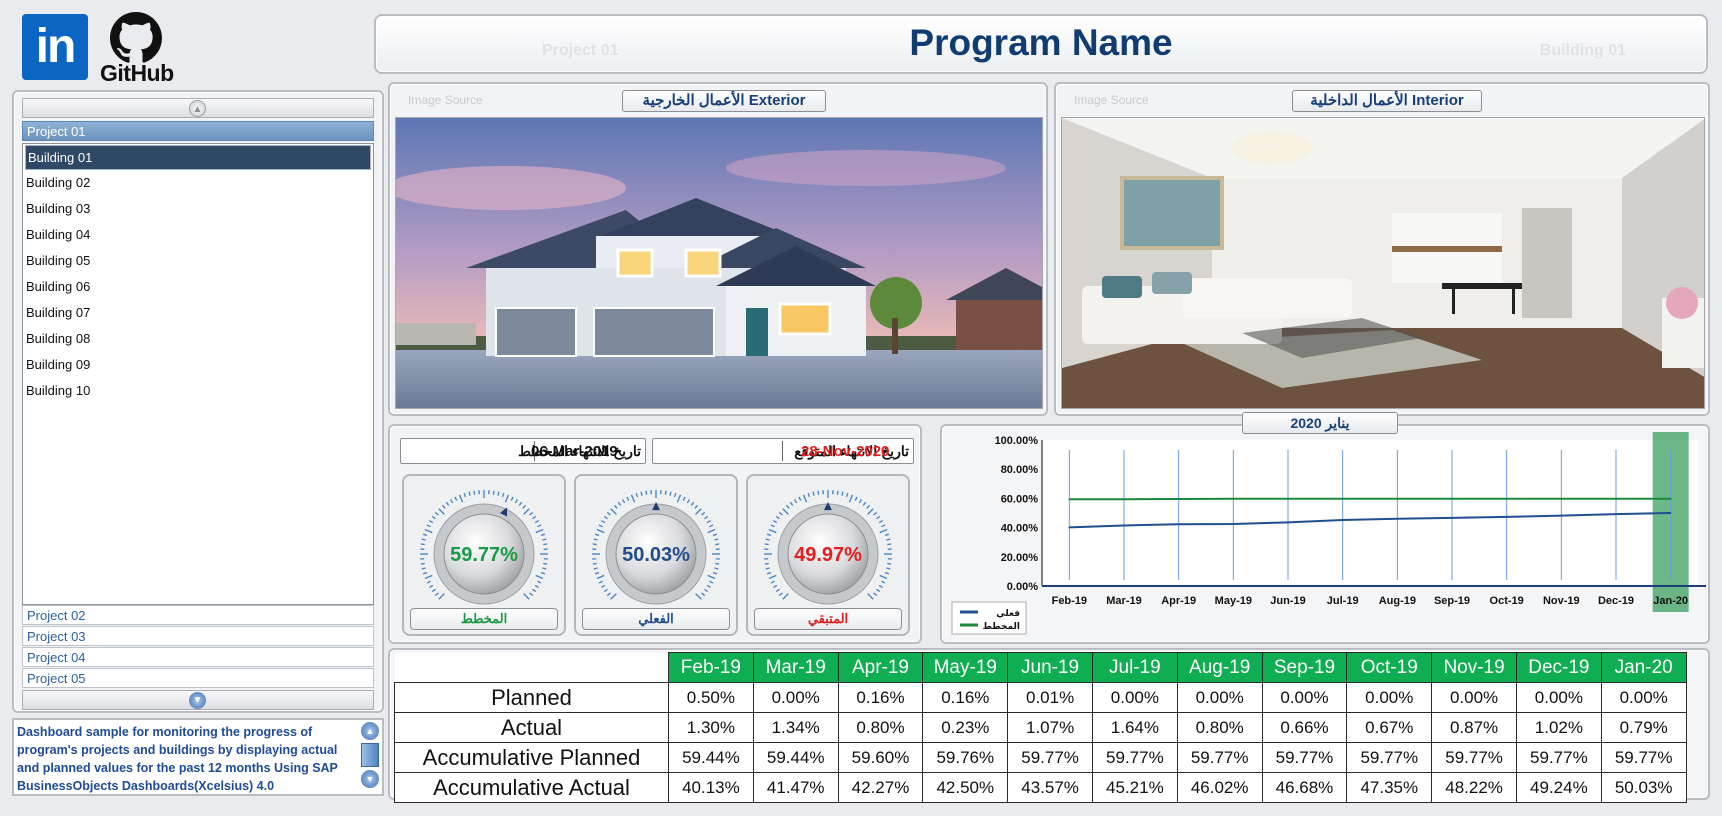 The height and width of the screenshot is (816, 1722). What do you see at coordinates (1389, 667) in the screenshot?
I see `table-month-header: Oct-19` at bounding box center [1389, 667].